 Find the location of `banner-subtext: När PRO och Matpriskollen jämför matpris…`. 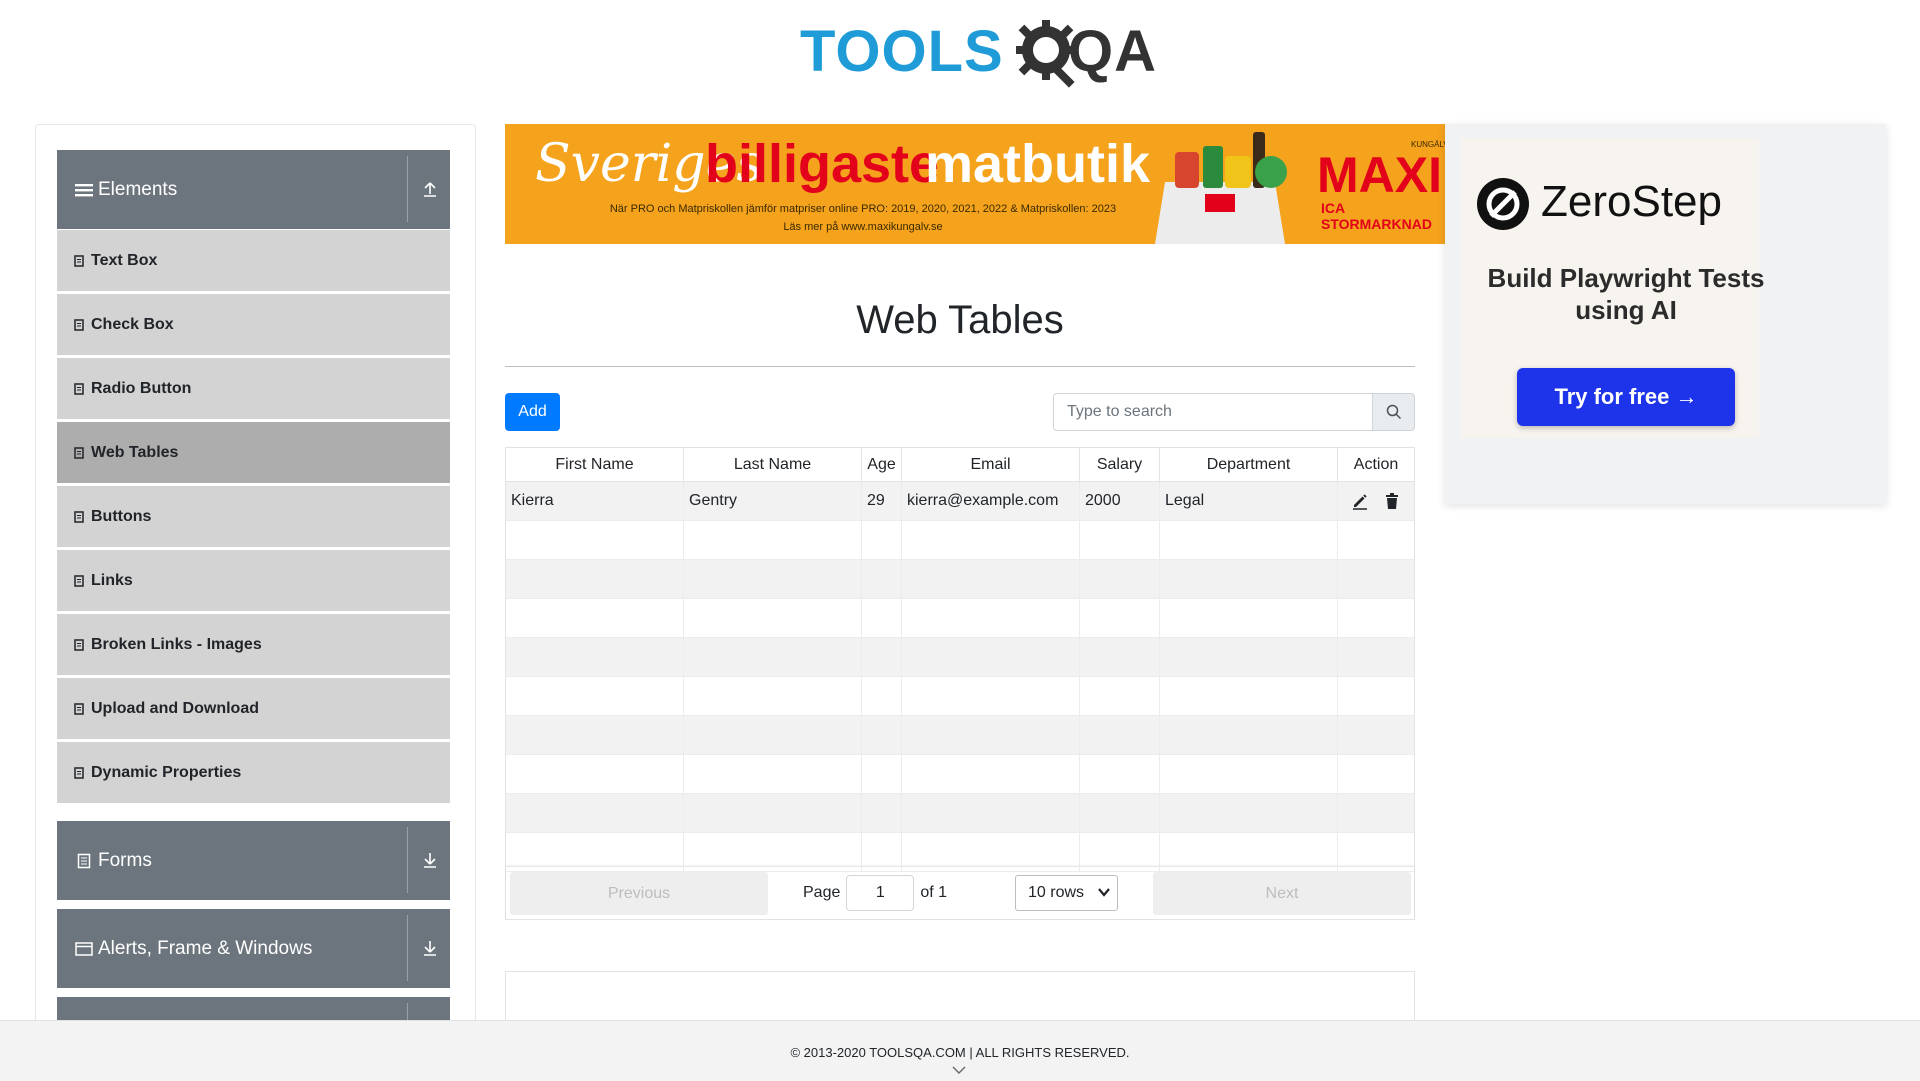

banner-subtext: När PRO och Matpriskollen jämför matpris… is located at coordinates (863, 218).